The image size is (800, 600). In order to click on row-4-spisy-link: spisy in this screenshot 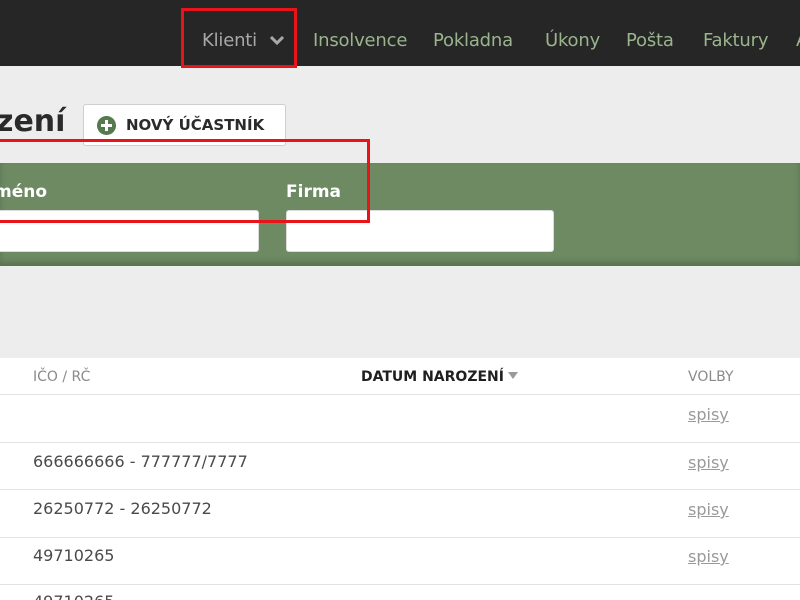, I will do `click(708, 556)`.